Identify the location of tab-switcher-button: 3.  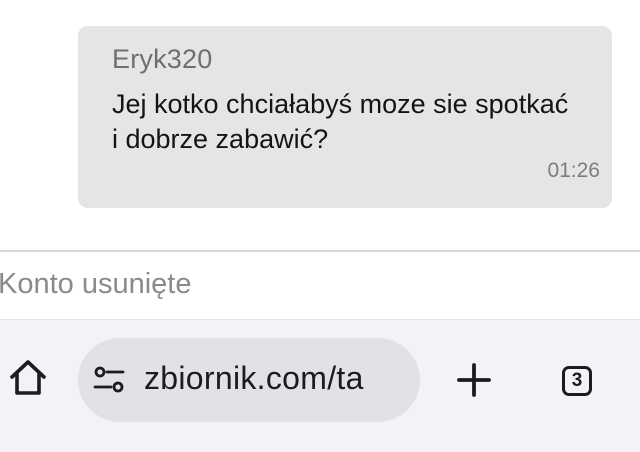
(577, 381).